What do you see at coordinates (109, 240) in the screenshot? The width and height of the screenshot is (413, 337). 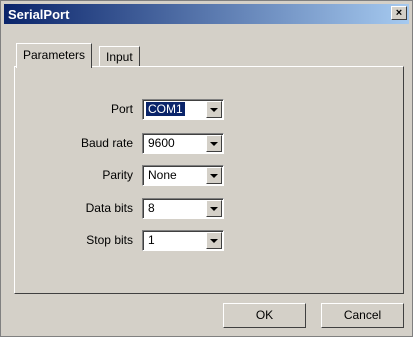 I see `stop-bits-label: Stop bits` at bounding box center [109, 240].